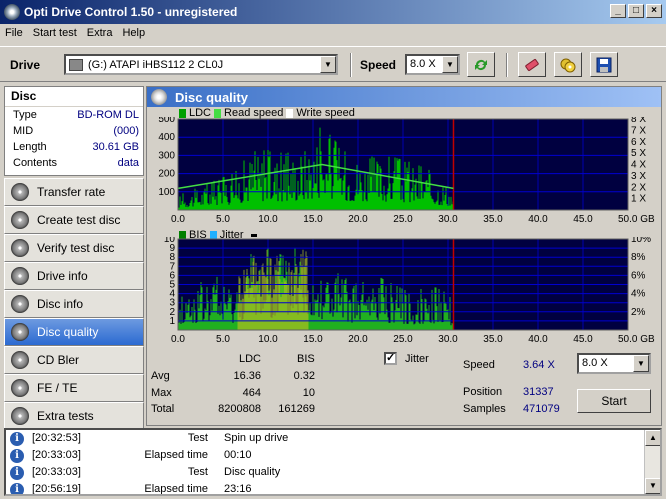 The height and width of the screenshot is (499, 666). Describe the element at coordinates (57, 388) in the screenshot. I see `nav-label: FE / TE` at that location.